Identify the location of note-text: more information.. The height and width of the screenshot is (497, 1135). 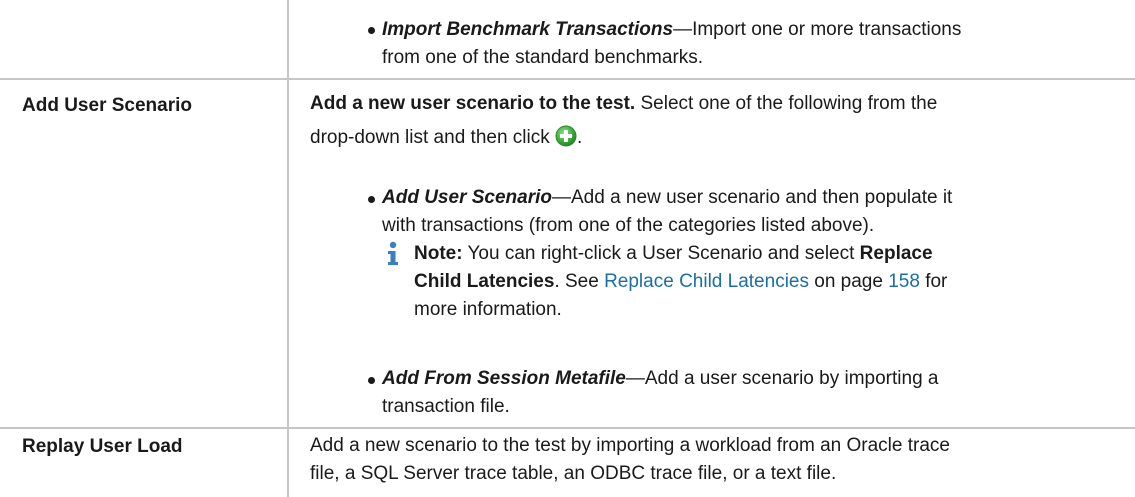
(488, 309).